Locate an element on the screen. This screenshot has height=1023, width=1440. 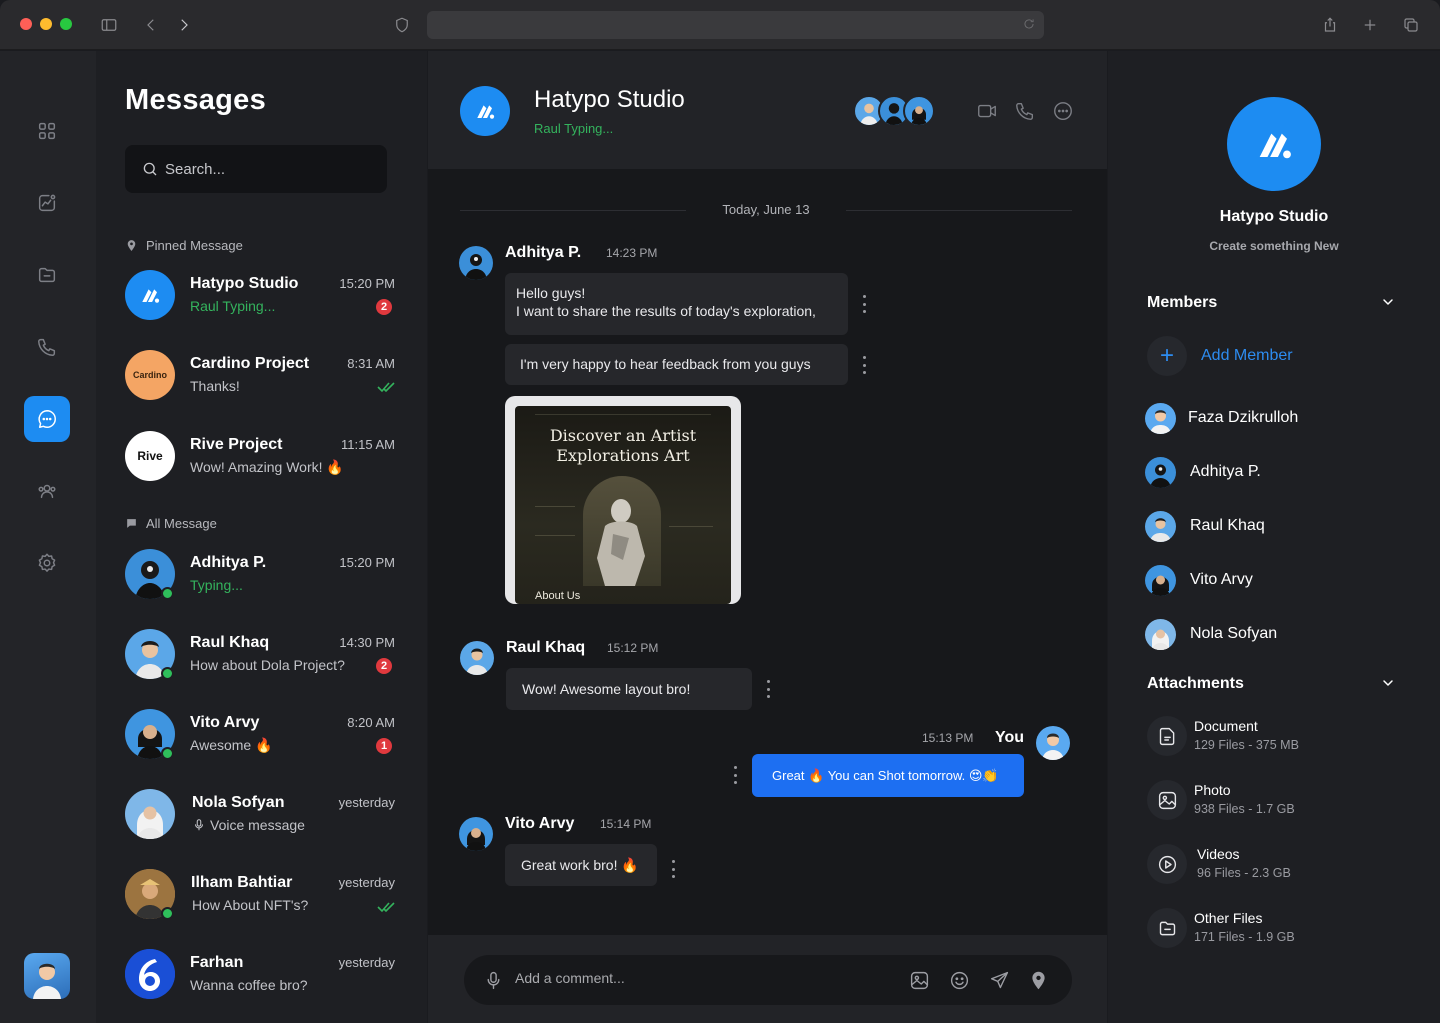
attachments-heading: Attachments is located at coordinates (1195, 683).